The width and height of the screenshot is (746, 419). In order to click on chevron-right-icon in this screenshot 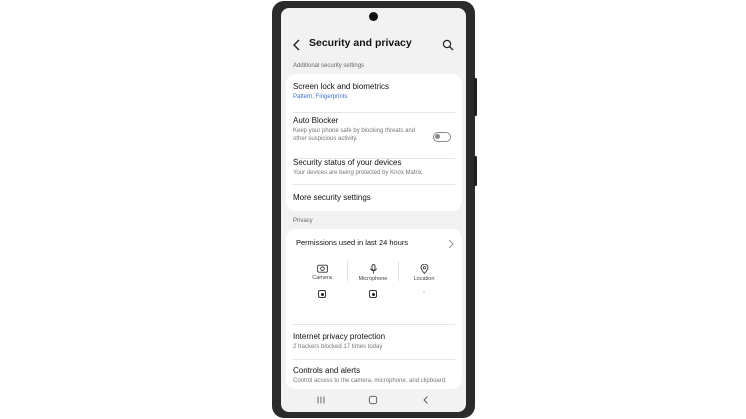, I will do `click(451, 244)`.